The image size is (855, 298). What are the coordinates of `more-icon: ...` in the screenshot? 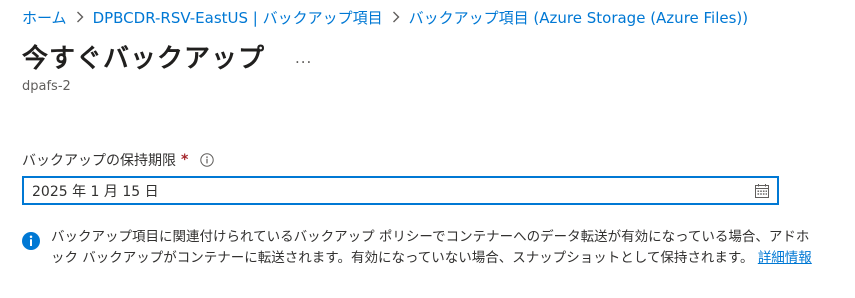 It's located at (303, 58).